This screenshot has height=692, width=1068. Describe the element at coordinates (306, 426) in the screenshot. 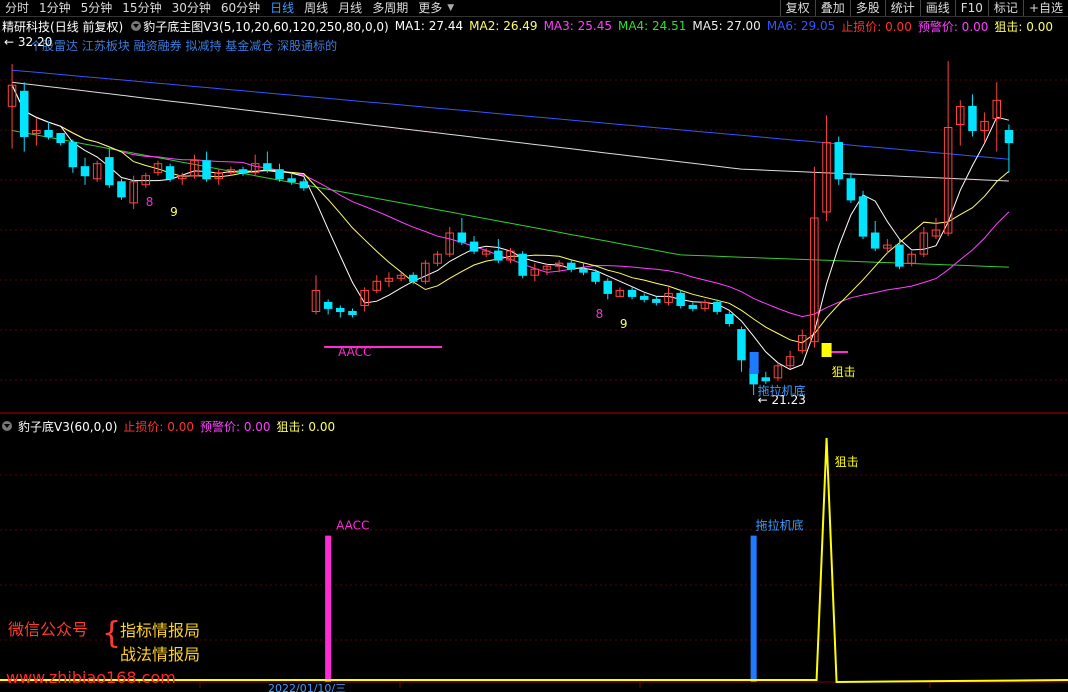

I see `sub-block-price: 狙击: 0.00` at that location.